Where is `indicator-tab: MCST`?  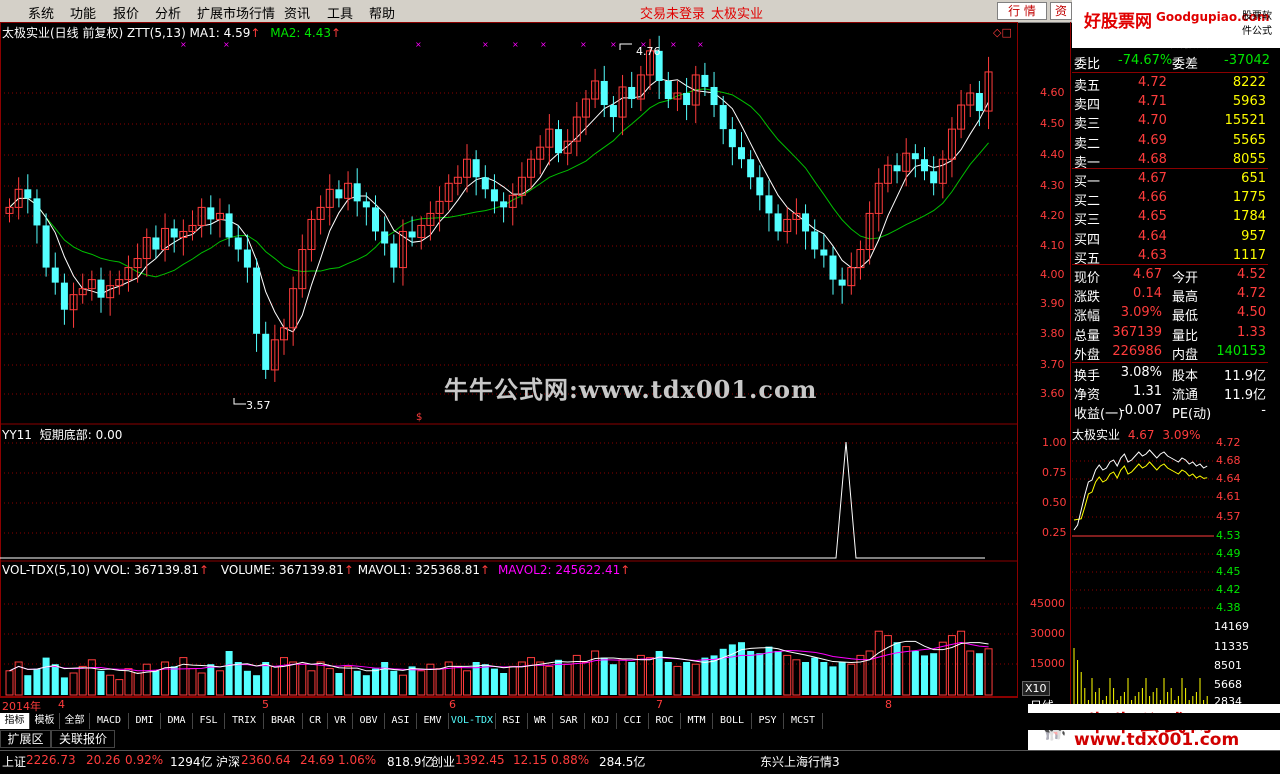 indicator-tab: MCST is located at coordinates (803, 721).